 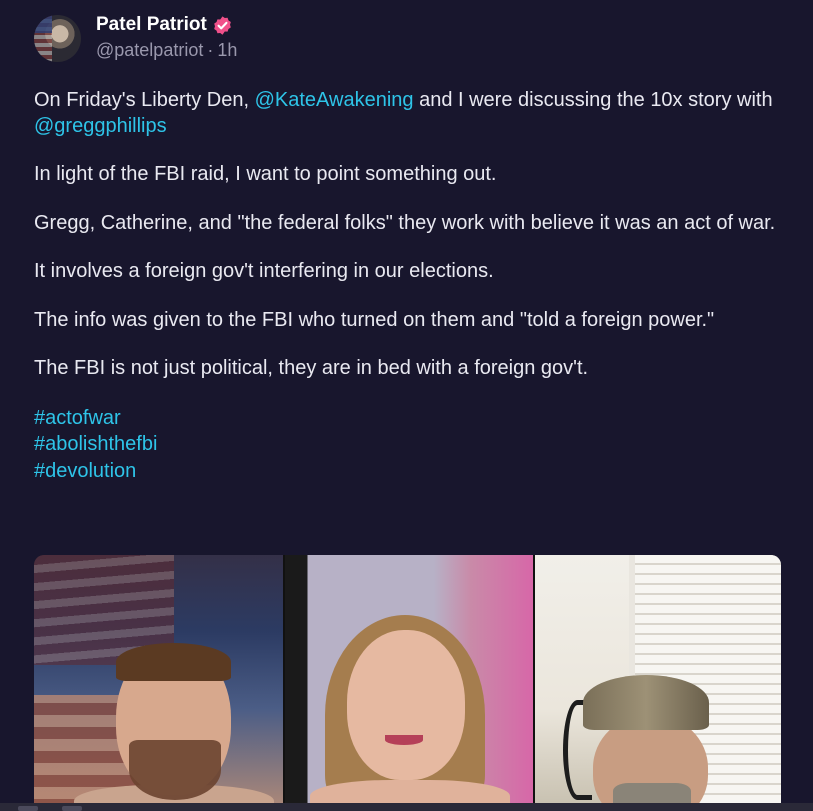 I want to click on hashtag-devolution: #devolution, so click(x=85, y=471).